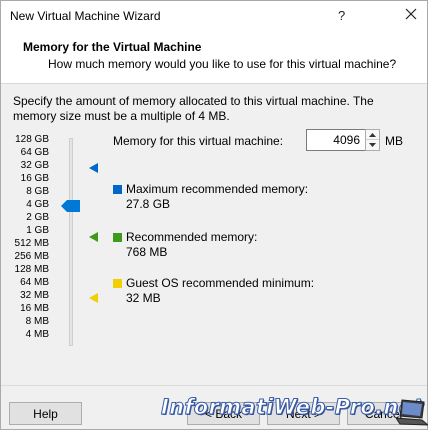 This screenshot has height=430, width=428. I want to click on recommended-label: Recommended memory:, so click(192, 237).